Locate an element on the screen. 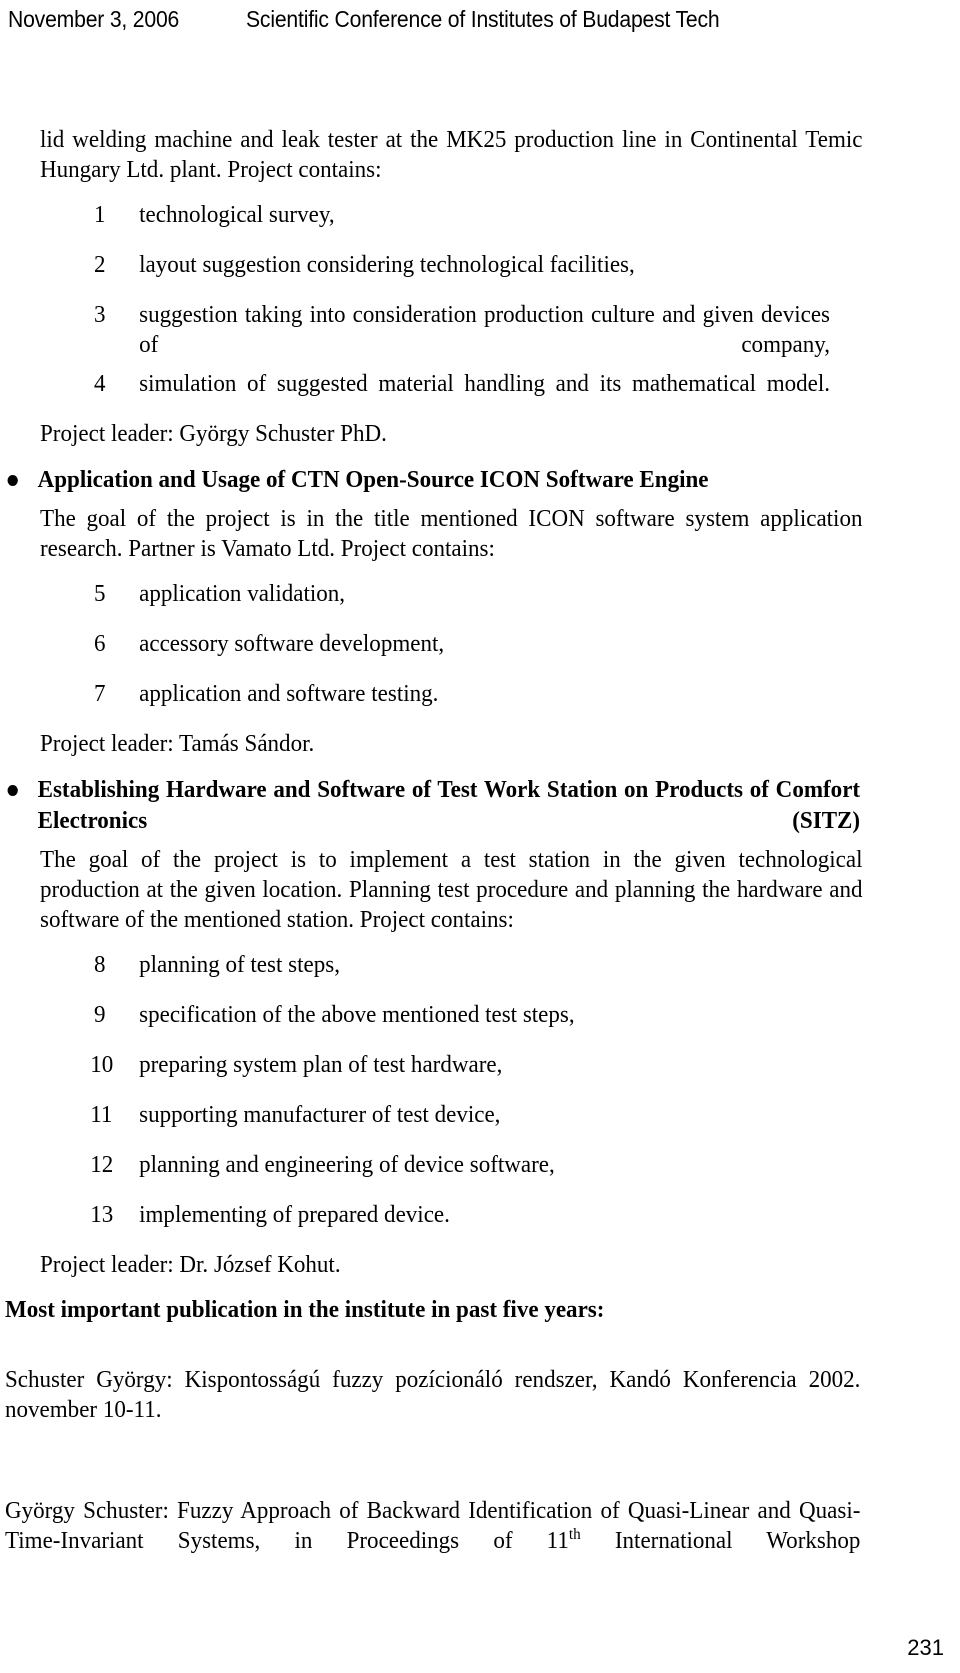  project-leader-one: Project leader: György Schuster PhD. is located at coordinates (213, 433).